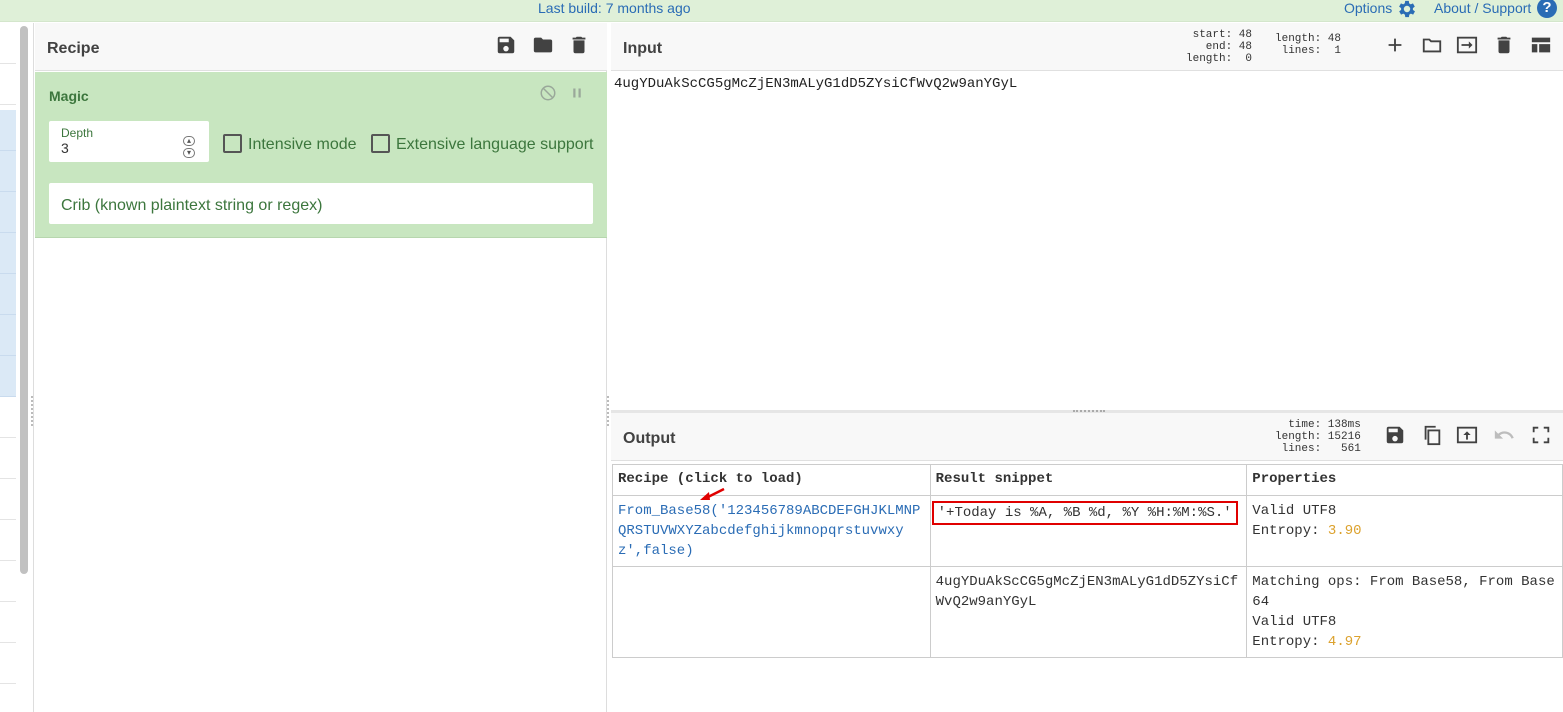 The height and width of the screenshot is (712, 1563). I want to click on snippet-cell: '+Today is %A, %B %d, %Y %H:%M:%S.', so click(1088, 531).